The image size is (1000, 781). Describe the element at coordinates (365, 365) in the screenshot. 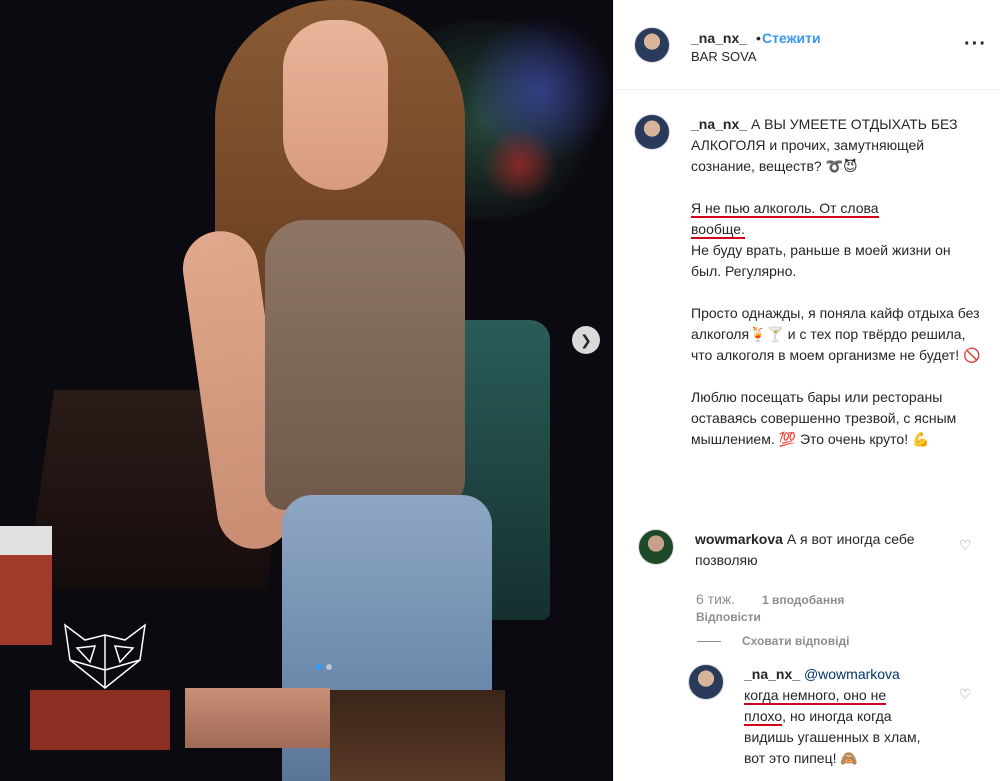

I see `person-top` at that location.